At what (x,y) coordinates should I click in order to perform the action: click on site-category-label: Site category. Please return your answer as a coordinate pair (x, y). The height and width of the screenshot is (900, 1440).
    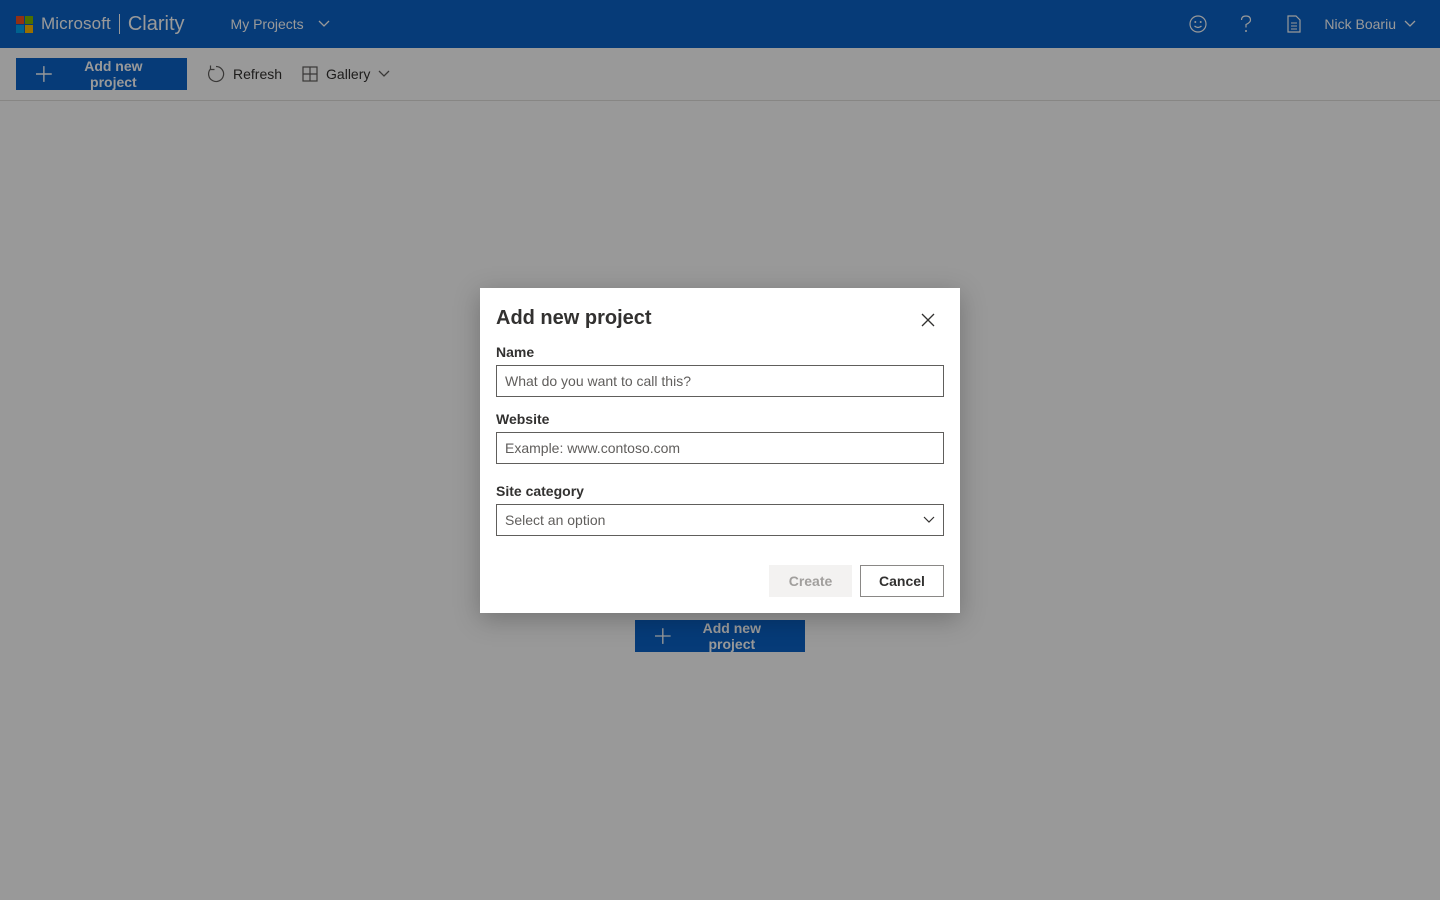
    Looking at the image, I should click on (540, 491).